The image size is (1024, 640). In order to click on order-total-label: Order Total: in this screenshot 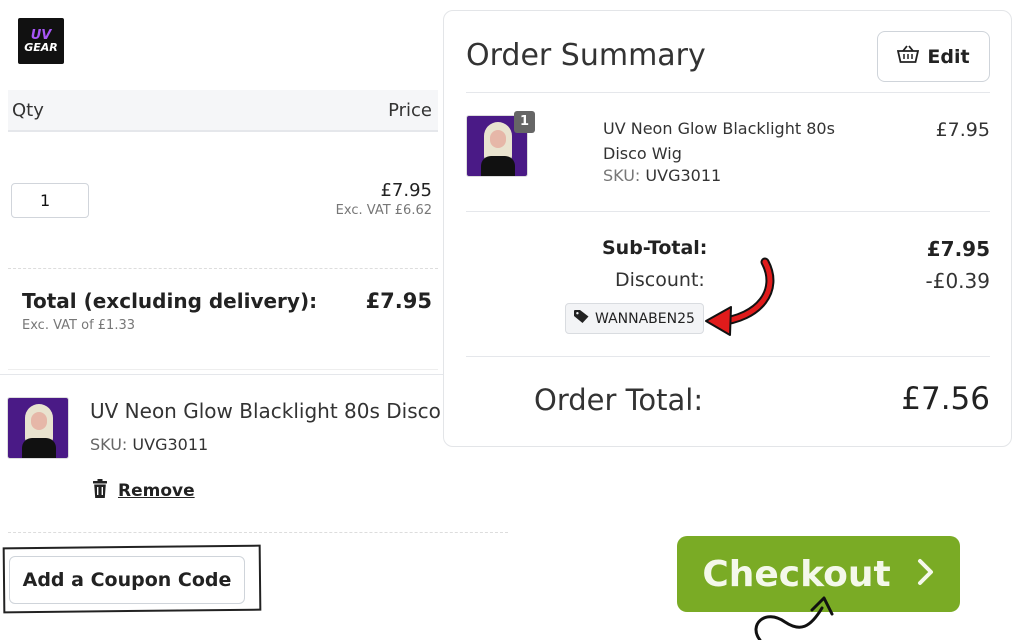, I will do `click(619, 400)`.